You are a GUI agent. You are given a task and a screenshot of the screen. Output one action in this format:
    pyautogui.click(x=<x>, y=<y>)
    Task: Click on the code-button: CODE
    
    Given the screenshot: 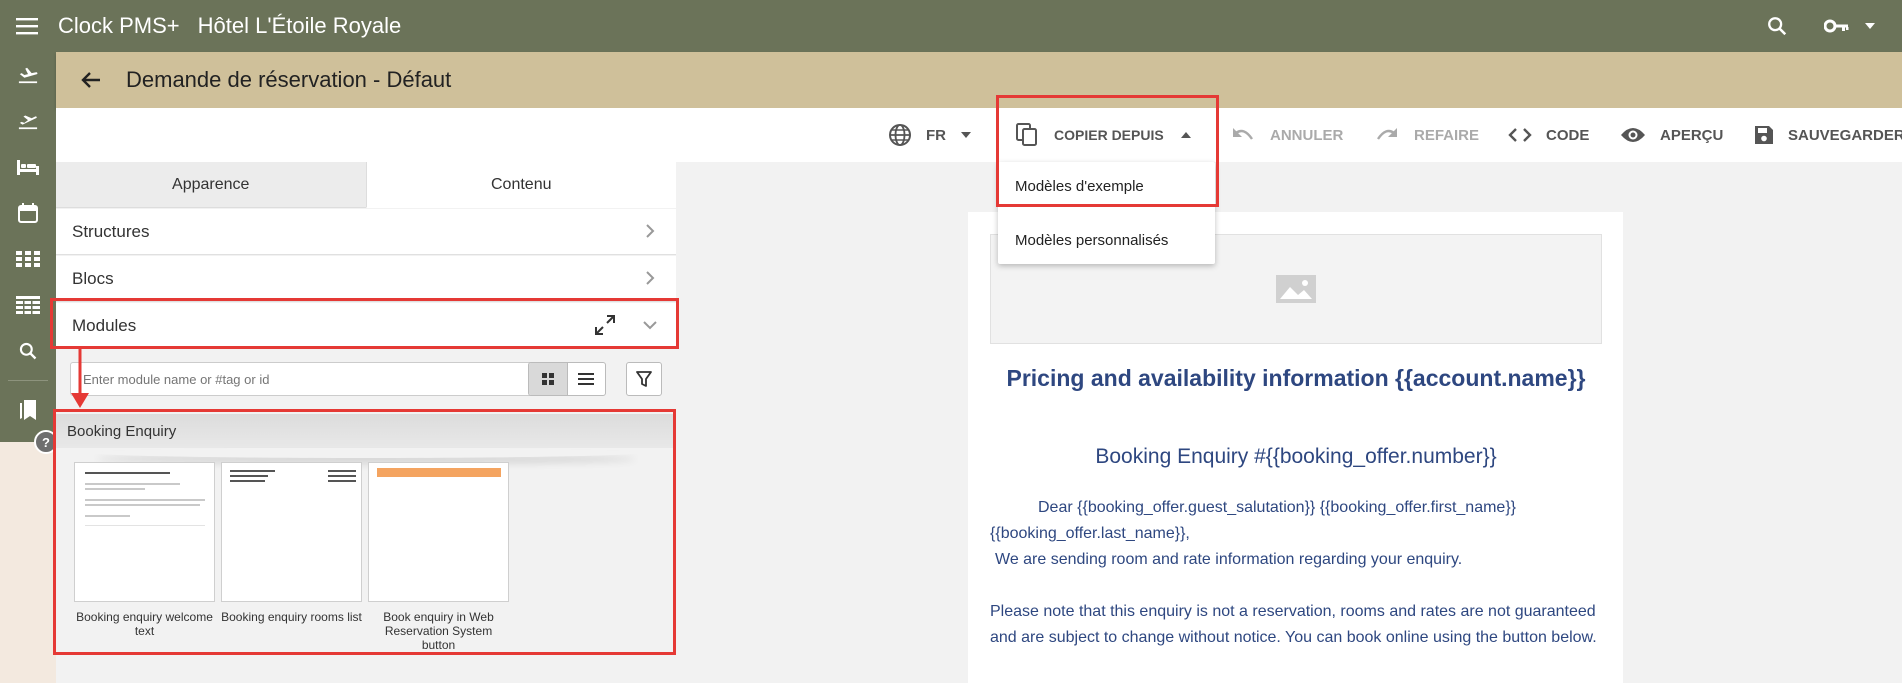 What is the action you would take?
    pyautogui.click(x=1548, y=135)
    